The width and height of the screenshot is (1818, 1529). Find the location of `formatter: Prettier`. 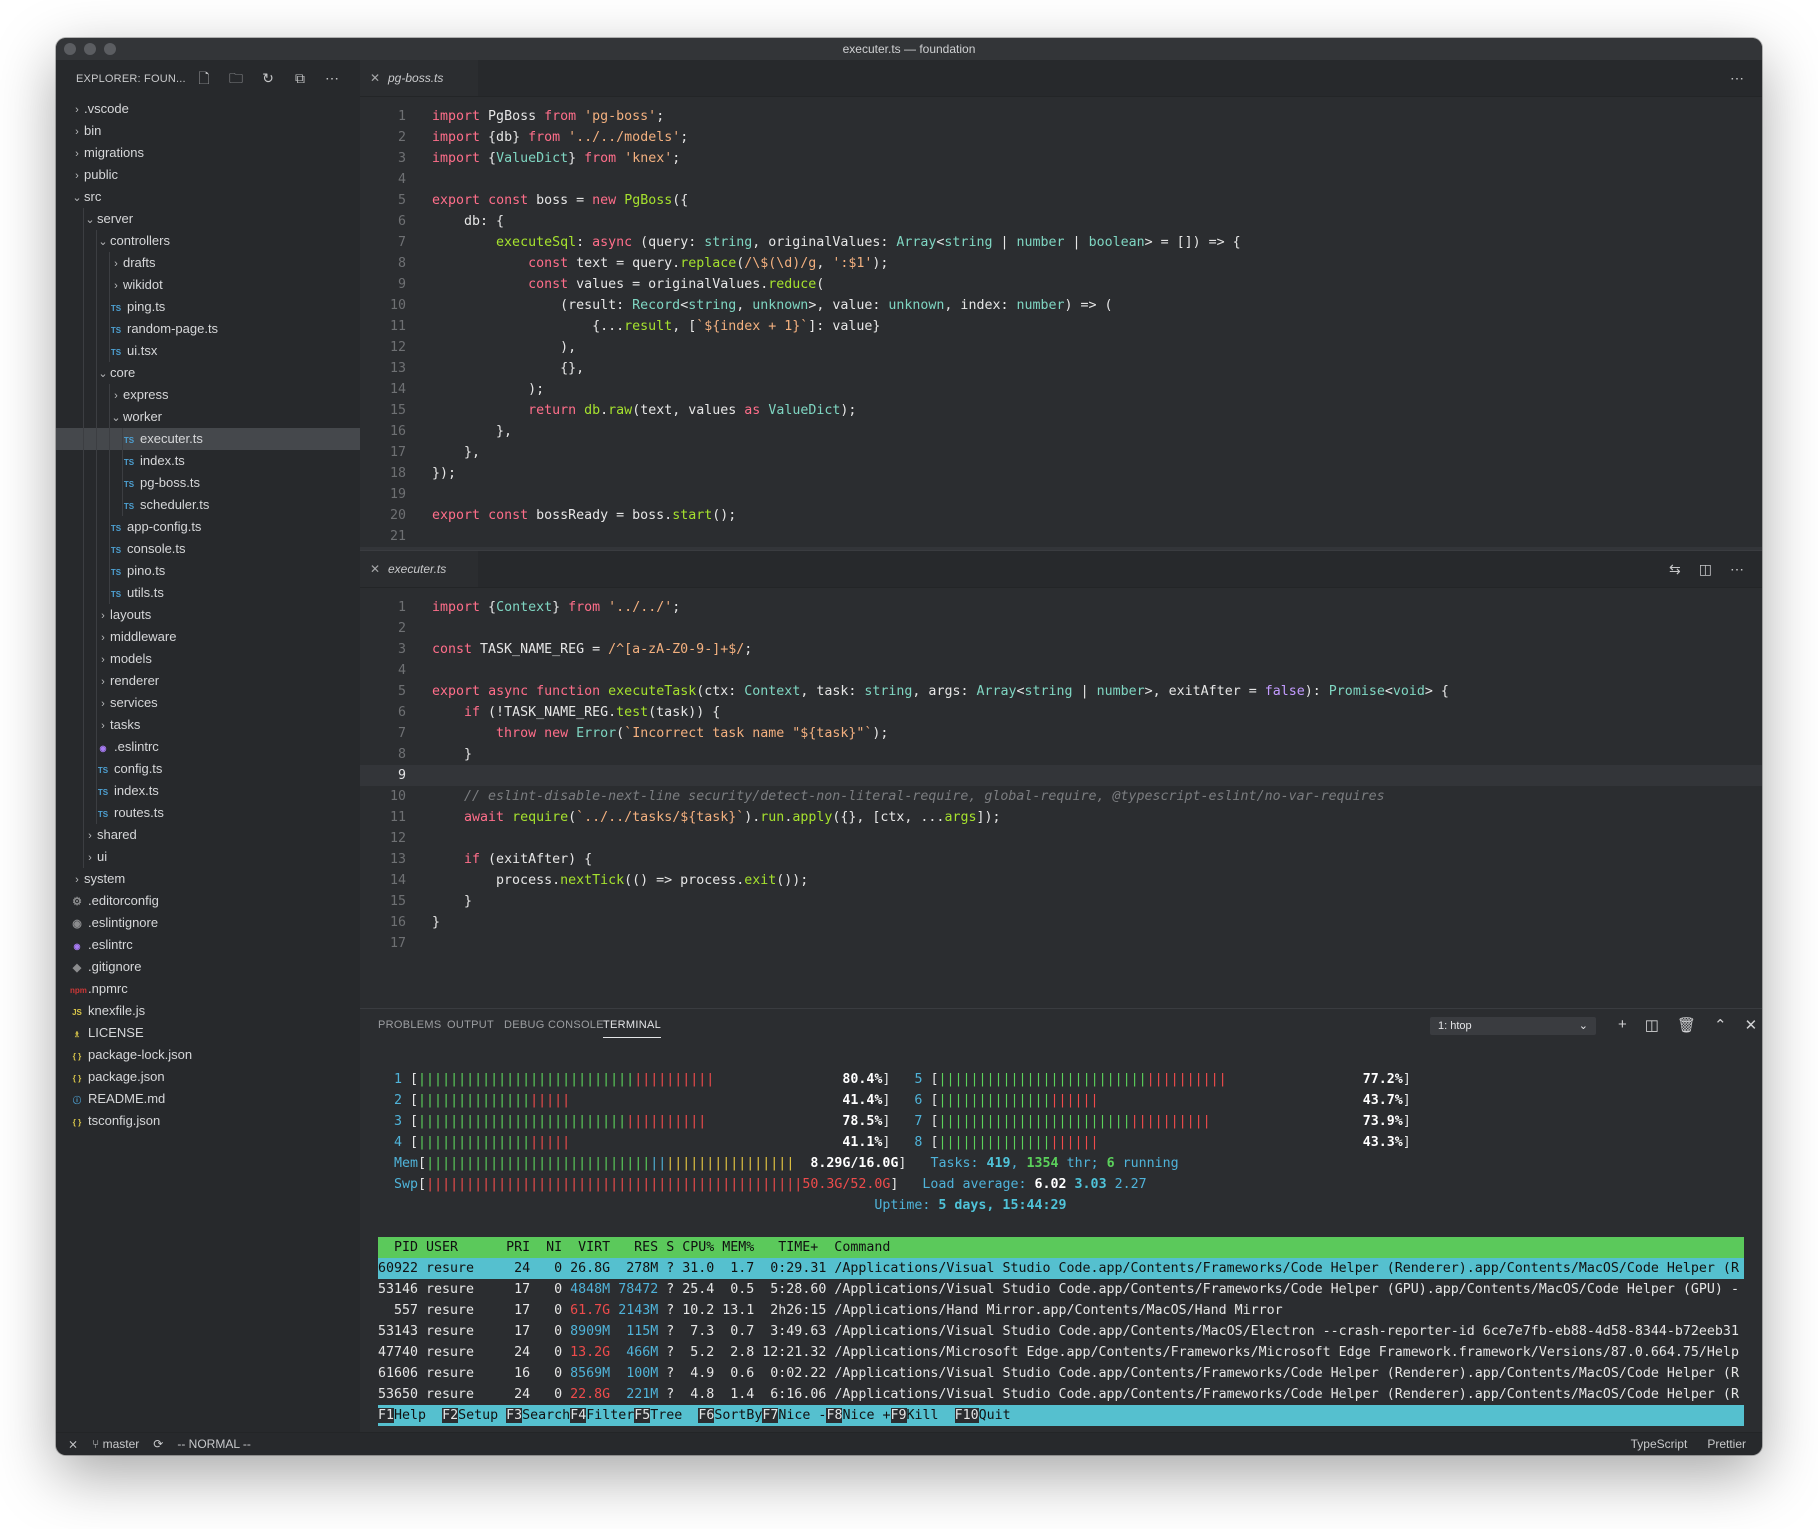

formatter: Prettier is located at coordinates (1726, 1444).